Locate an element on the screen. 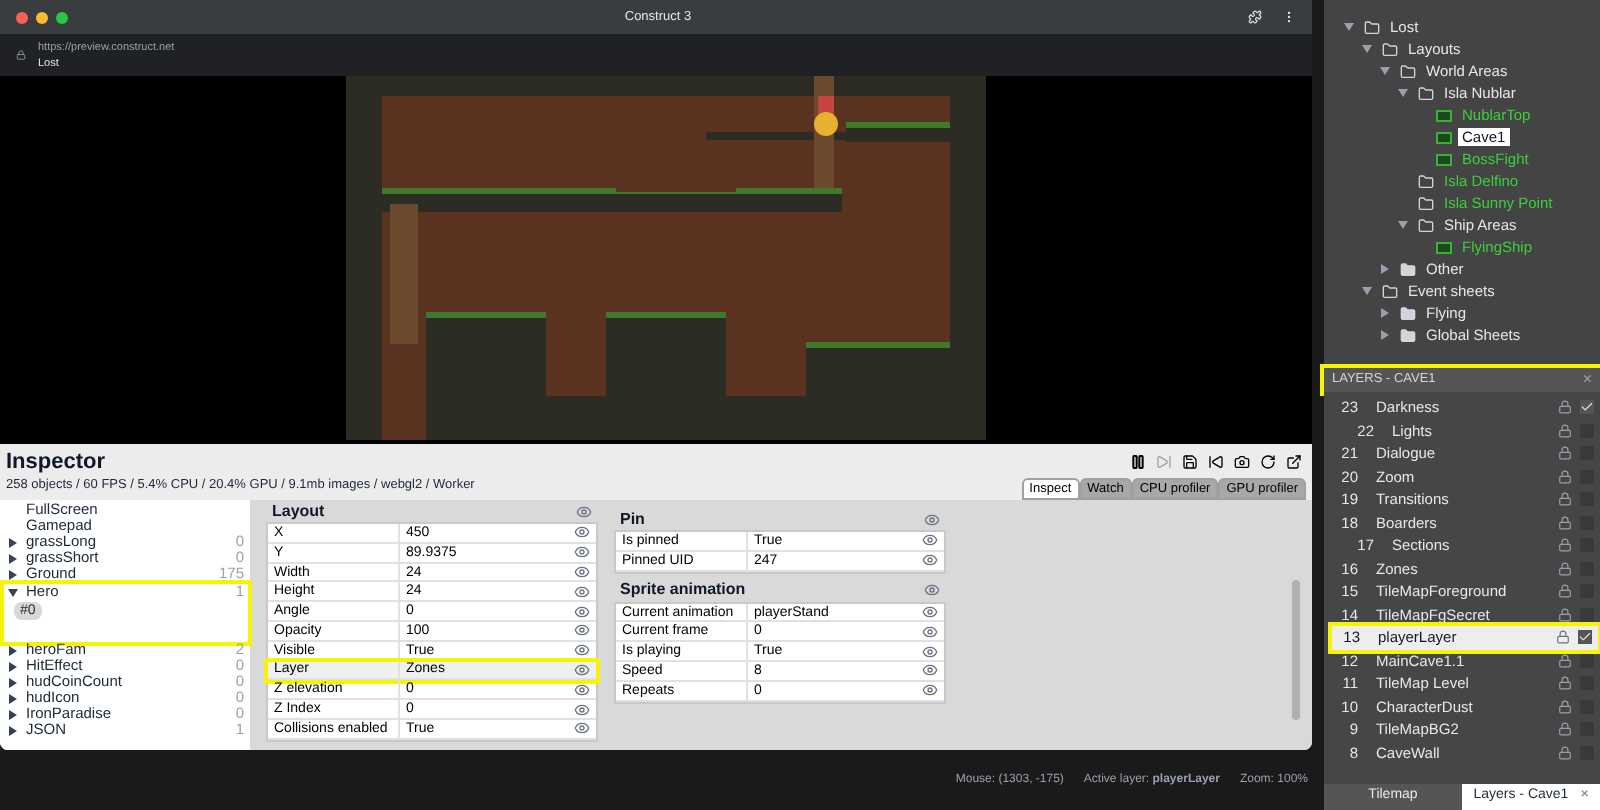 The height and width of the screenshot is (810, 1600). save-icon is located at coordinates (1190, 462).